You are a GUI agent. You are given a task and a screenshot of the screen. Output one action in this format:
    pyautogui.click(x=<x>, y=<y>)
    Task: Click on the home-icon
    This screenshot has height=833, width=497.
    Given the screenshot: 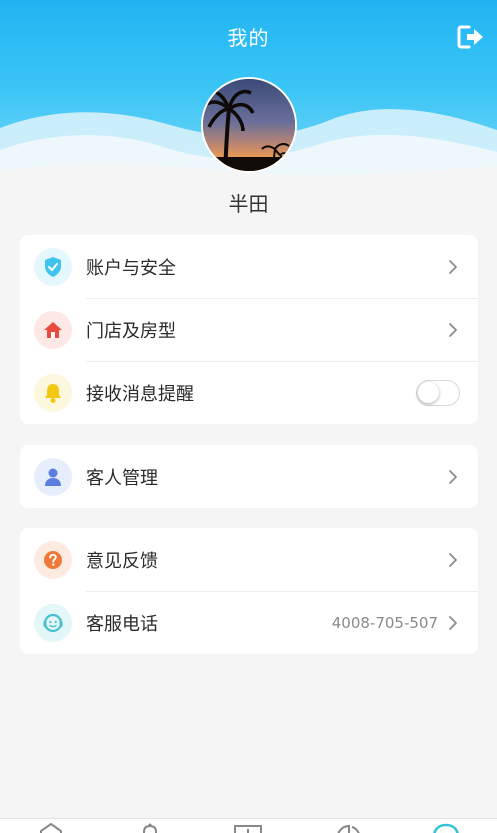 What is the action you would take?
    pyautogui.click(x=51, y=828)
    